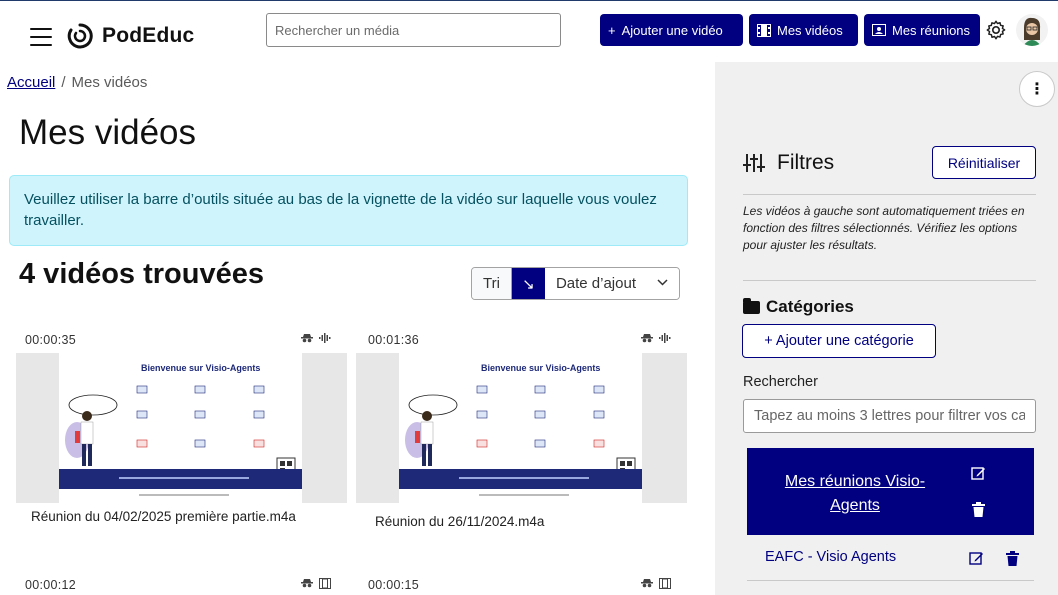  What do you see at coordinates (855, 494) in the screenshot?
I see `category-link: Mes réunions Visio-Agents` at bounding box center [855, 494].